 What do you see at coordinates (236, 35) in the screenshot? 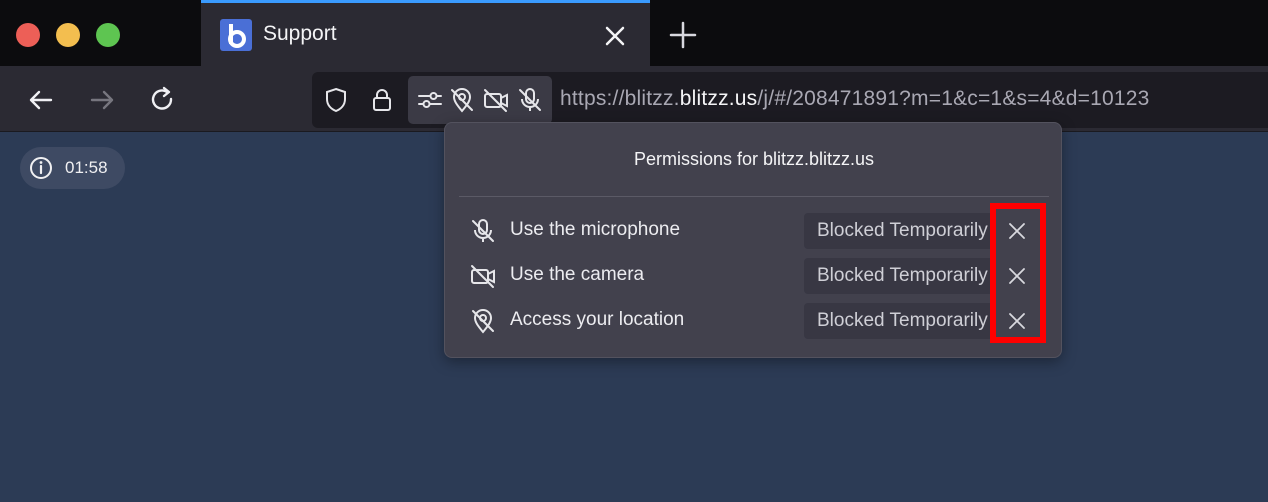
I see `blitzz-favicon-icon` at bounding box center [236, 35].